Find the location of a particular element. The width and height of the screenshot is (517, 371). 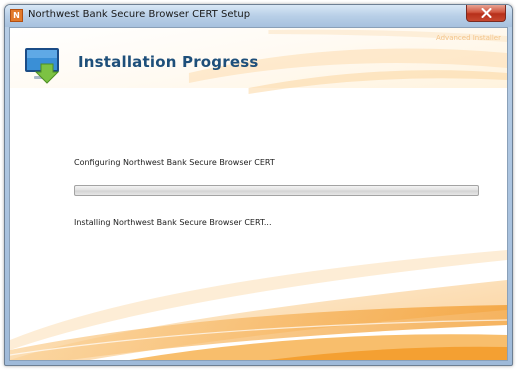

close-button is located at coordinates (486, 13).